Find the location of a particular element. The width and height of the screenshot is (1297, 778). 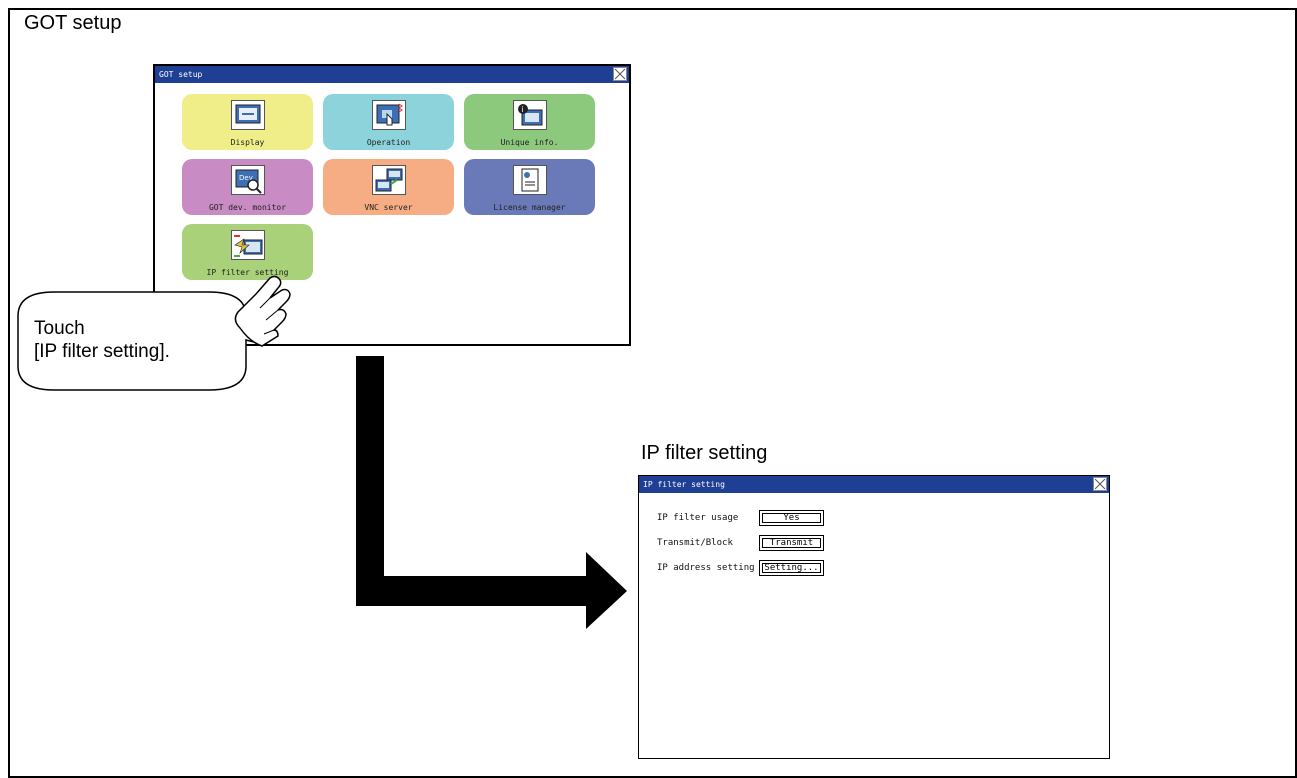

tile-got-dev-monitor: Dev GOT dev. monitor is located at coordinates (247, 187).